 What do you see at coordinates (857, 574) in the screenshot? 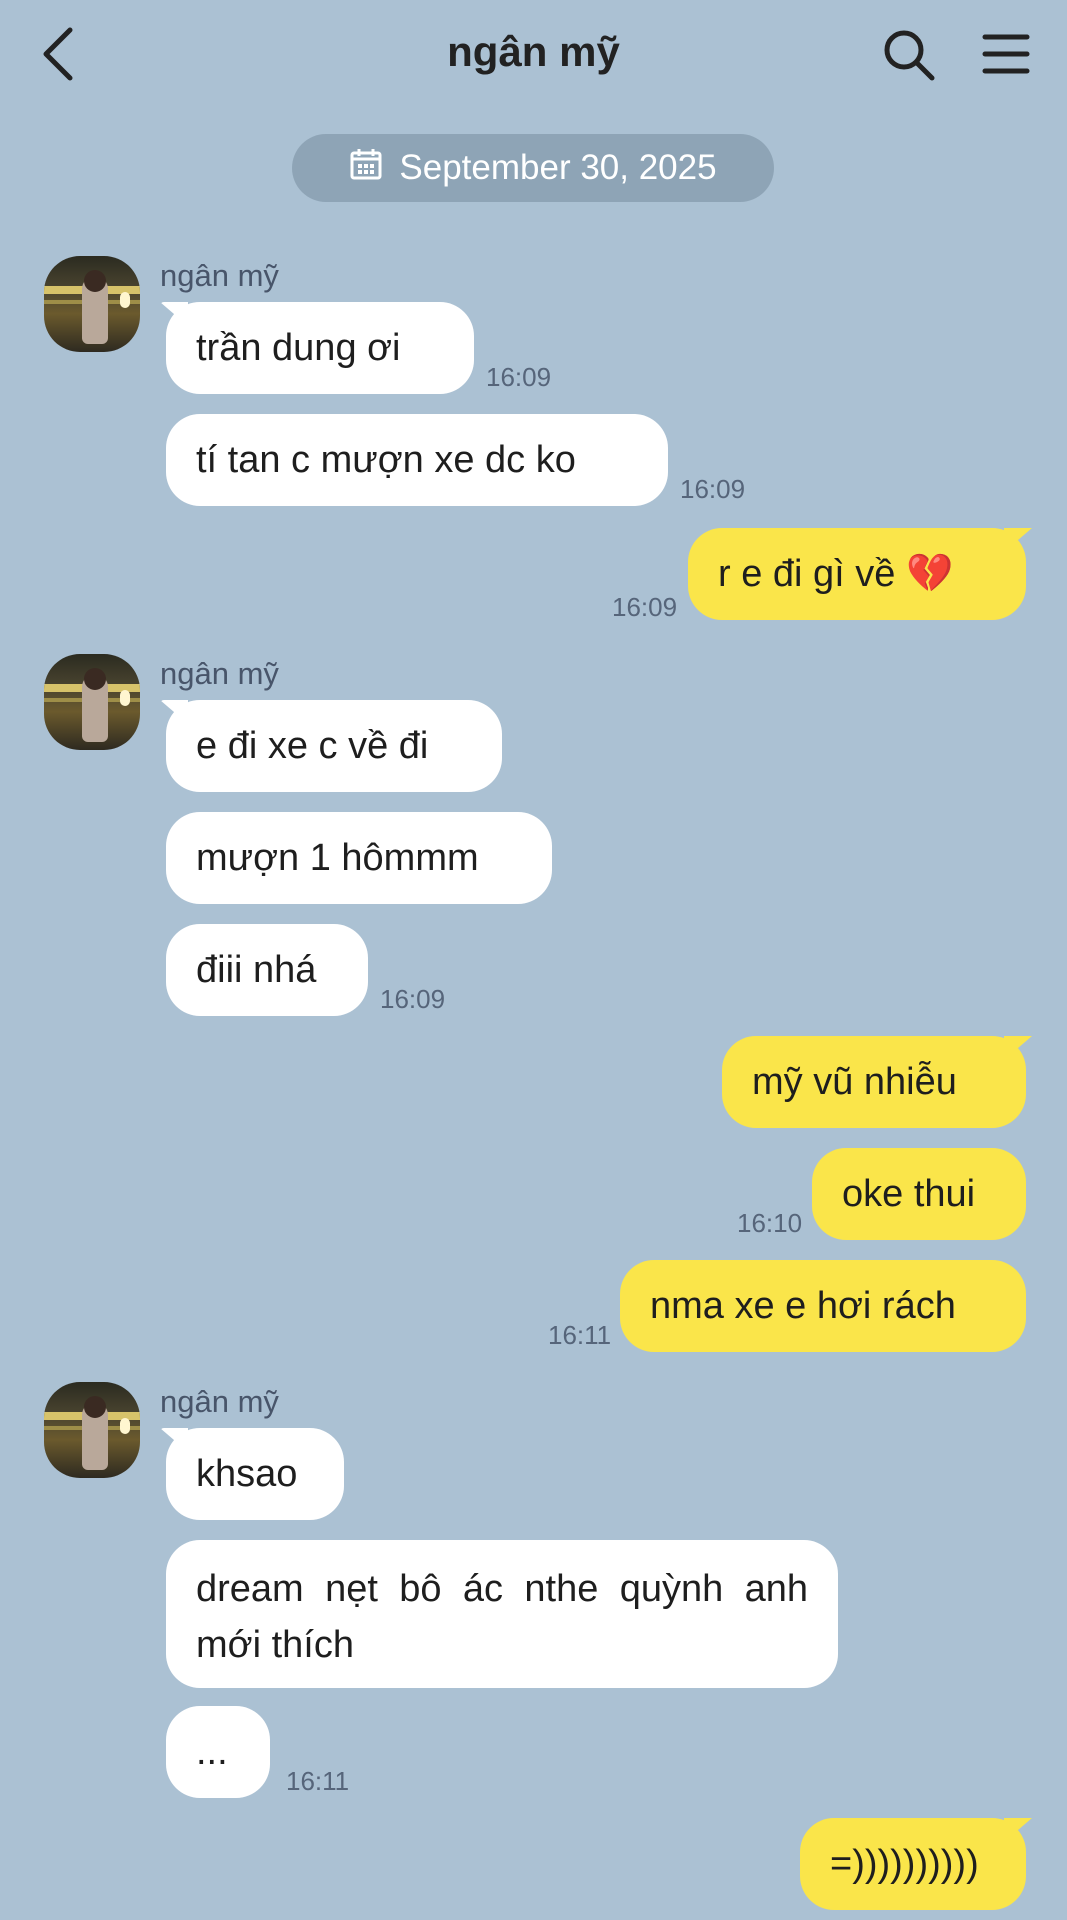
I see `message-bubble: r e đi gì về 💔` at bounding box center [857, 574].